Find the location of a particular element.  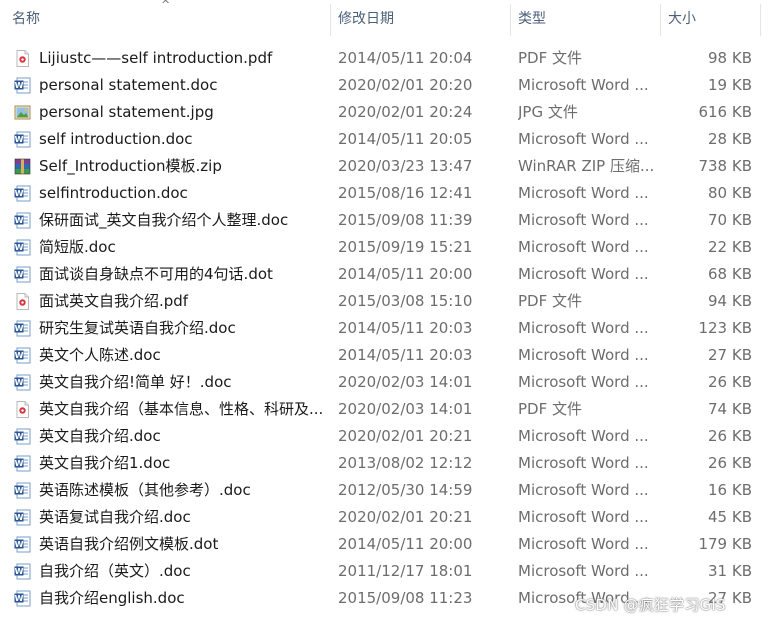

file-modified-date: 2013/08/02 12:12 is located at coordinates (405, 463).